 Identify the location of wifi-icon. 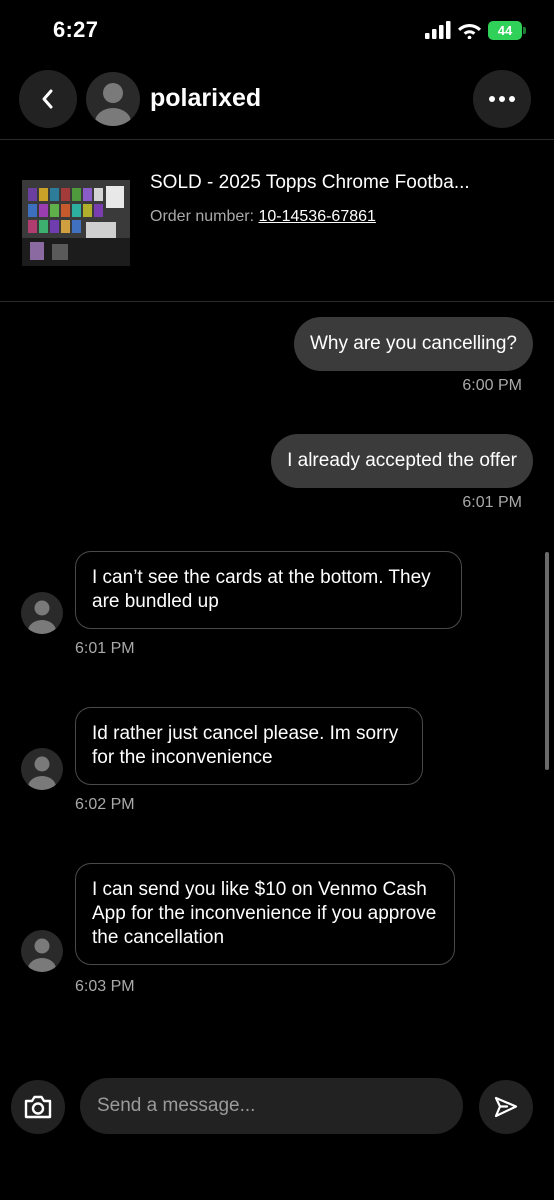
(469, 31).